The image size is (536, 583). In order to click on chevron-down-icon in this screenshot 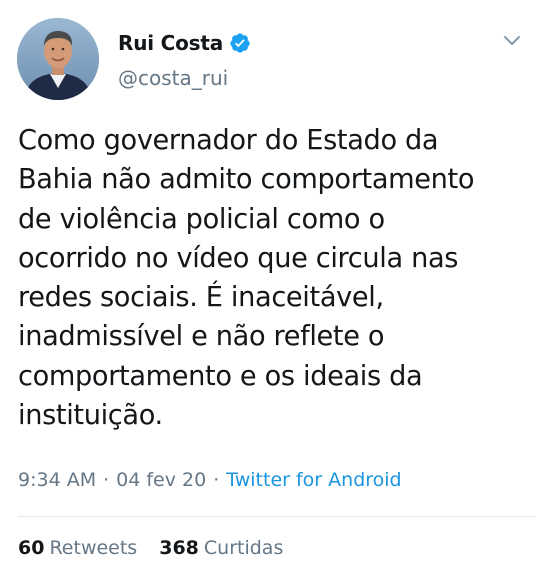, I will do `click(512, 41)`.